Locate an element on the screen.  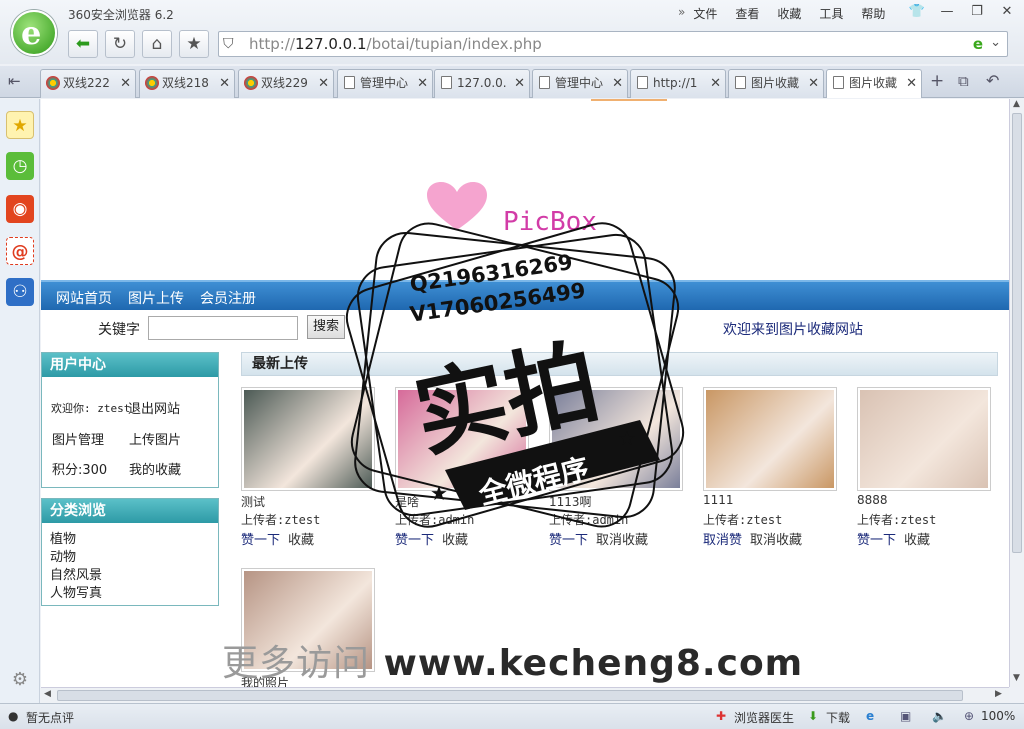
status-left-text: 暂无点评 is located at coordinates (50, 717).